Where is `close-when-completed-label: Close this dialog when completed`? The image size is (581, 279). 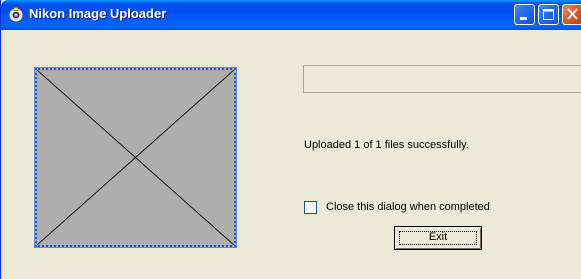
close-when-completed-label: Close this dialog when completed is located at coordinates (408, 207).